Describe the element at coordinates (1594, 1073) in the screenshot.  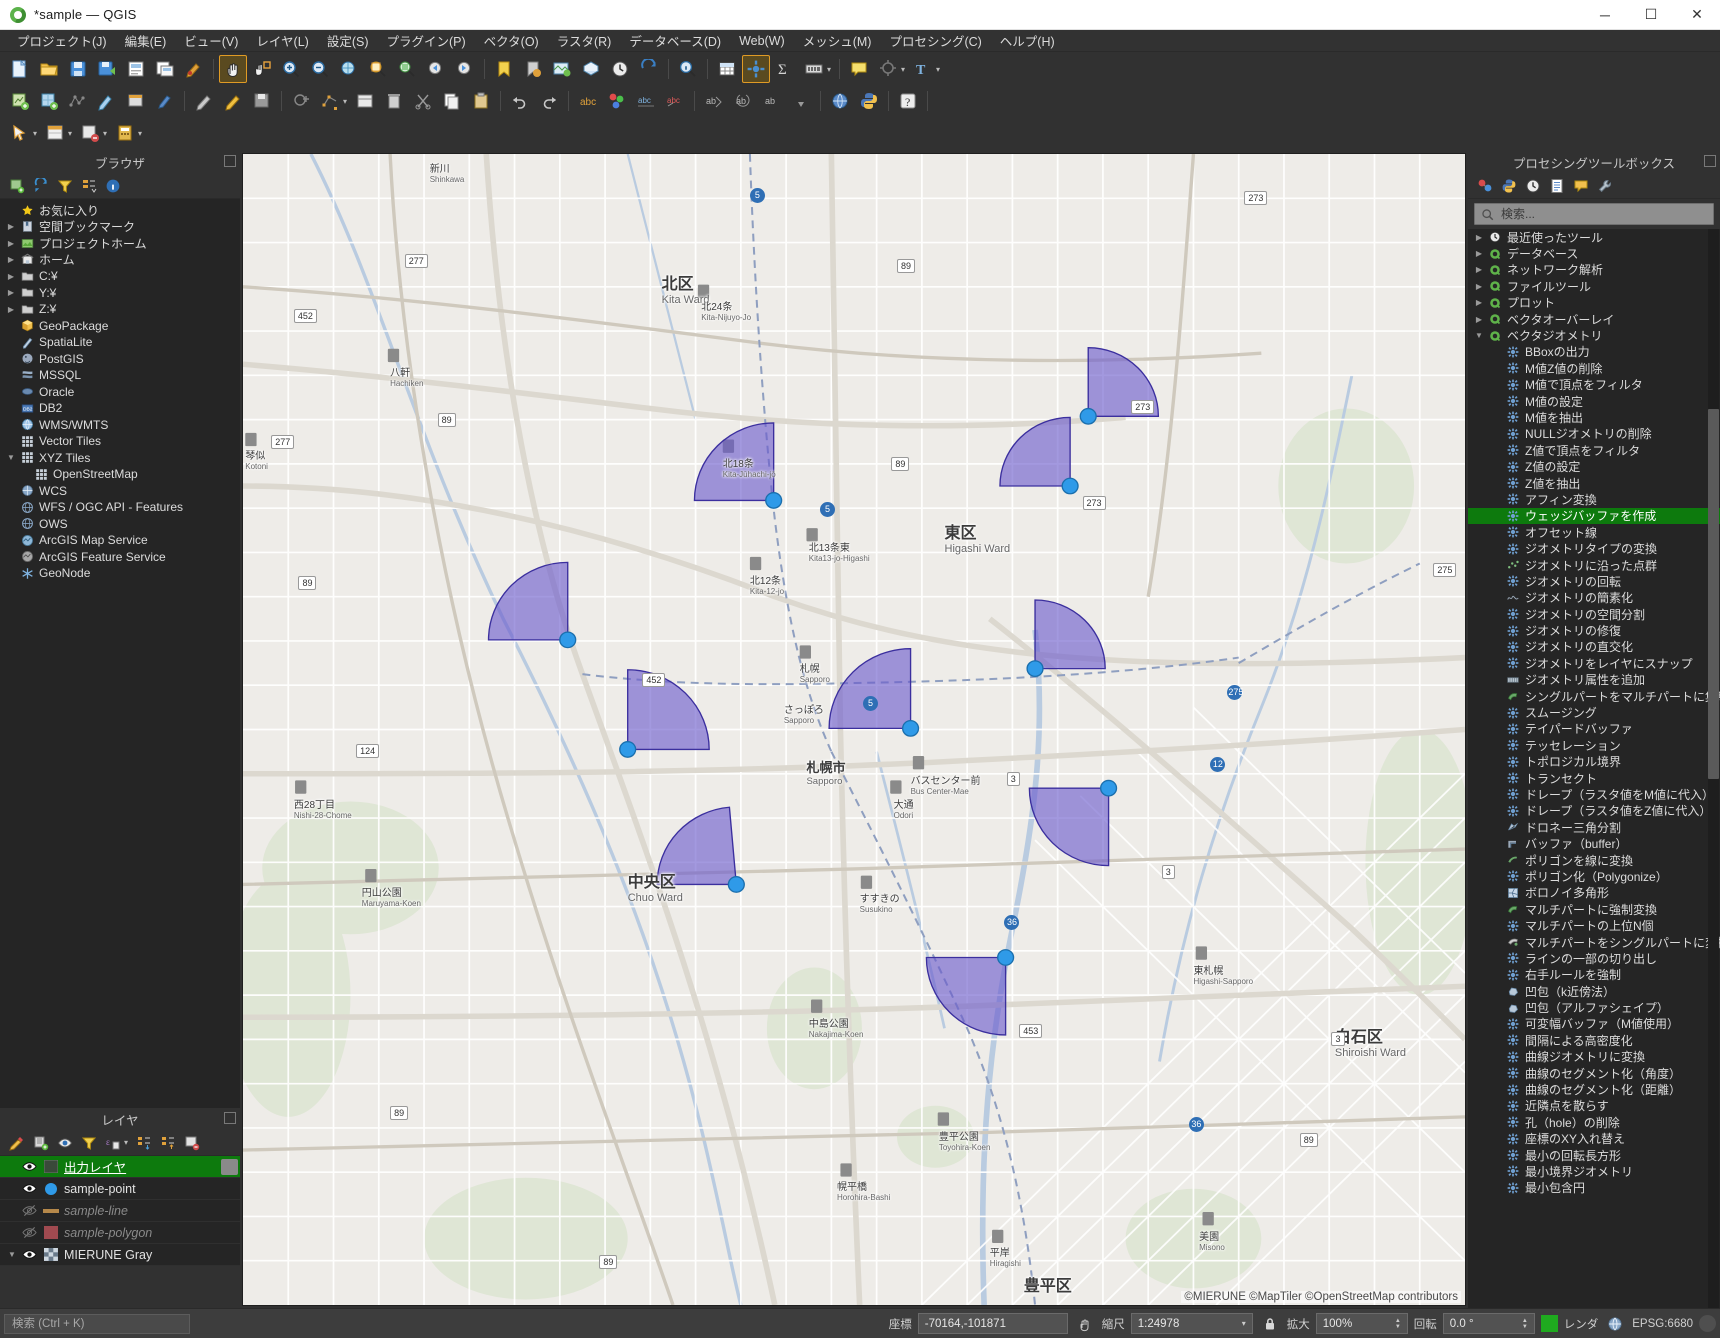
I see `processing-tool-44: 曲線のセグメント化（角度）` at that location.